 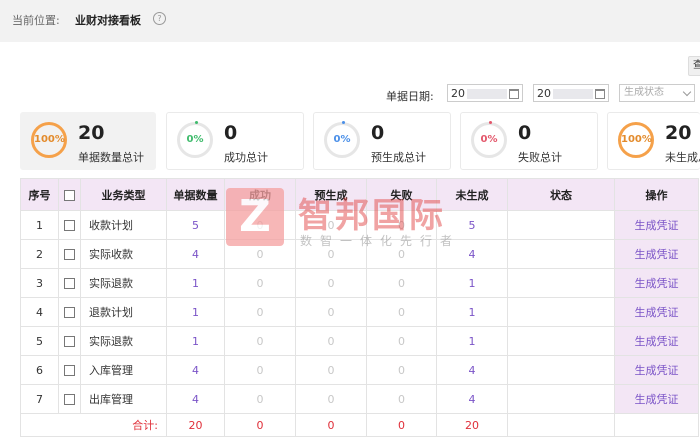 What do you see at coordinates (123, 225) in the screenshot?
I see `business-type: 收款计划` at bounding box center [123, 225].